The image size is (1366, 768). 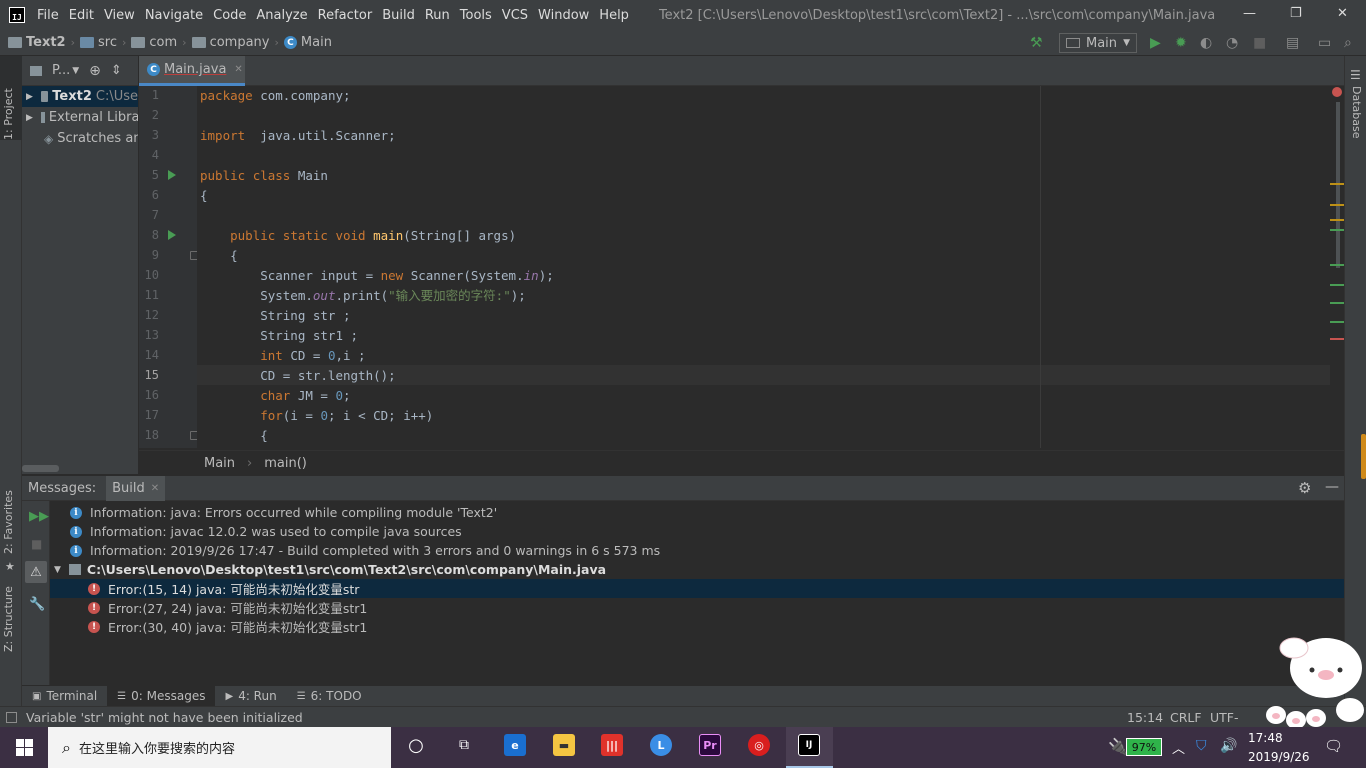 I want to click on message-error-row: ! Error:(30, 40) java: 可能尚未初始化变量str1, so click(x=697, y=626).